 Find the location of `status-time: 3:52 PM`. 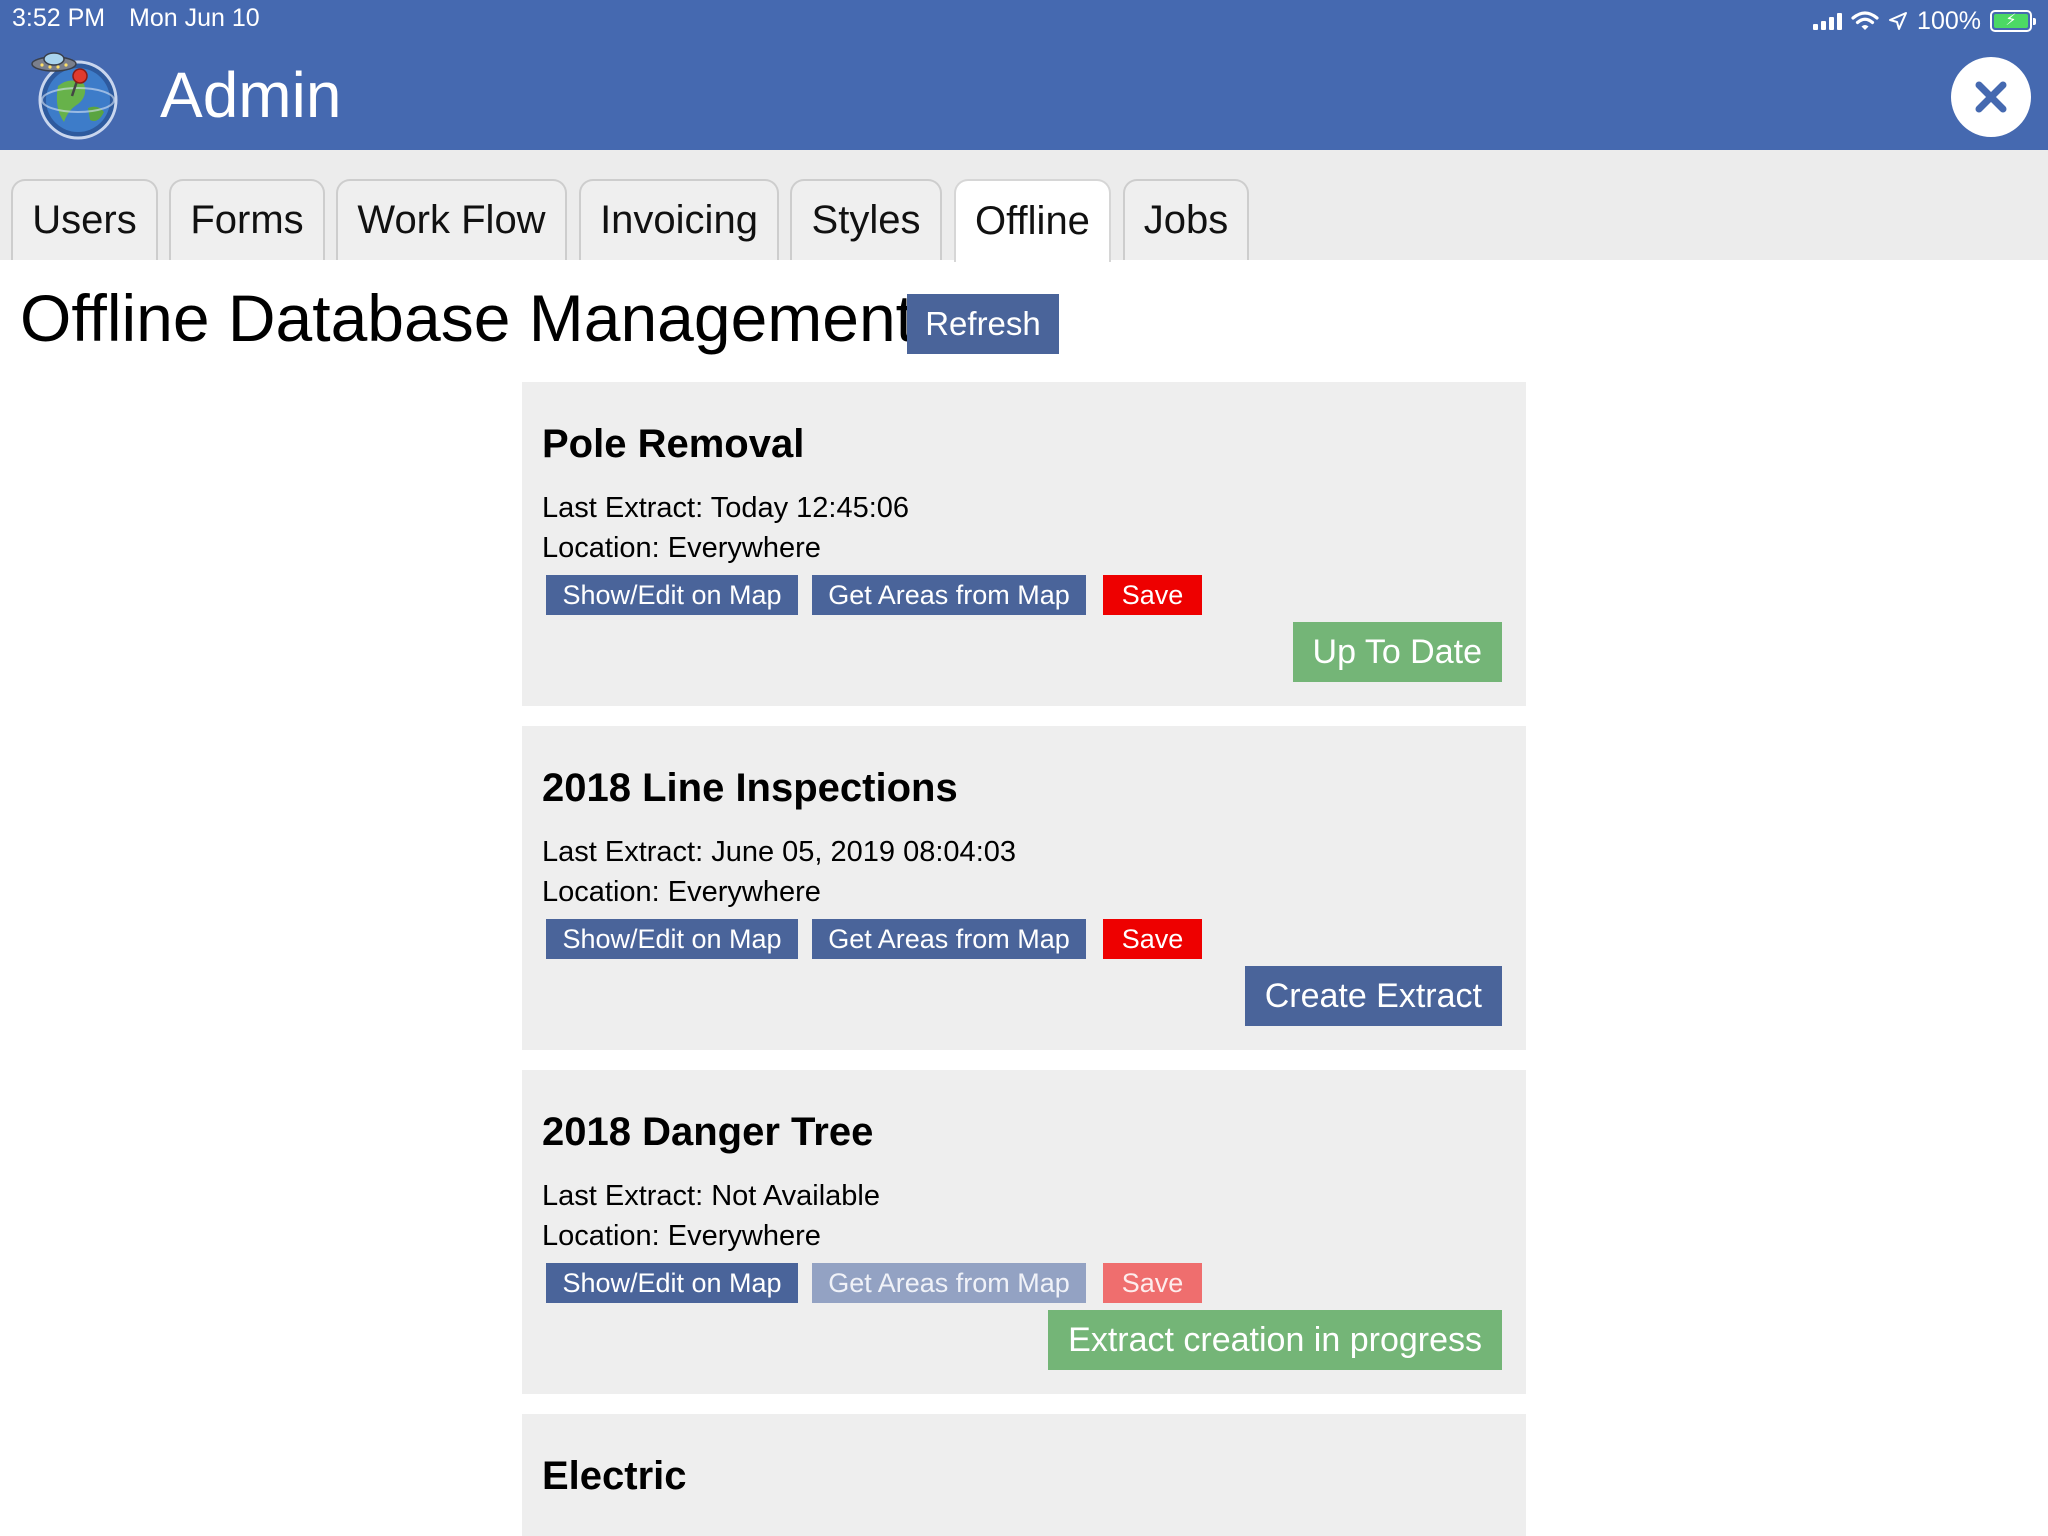

status-time: 3:52 PM is located at coordinates (59, 18).